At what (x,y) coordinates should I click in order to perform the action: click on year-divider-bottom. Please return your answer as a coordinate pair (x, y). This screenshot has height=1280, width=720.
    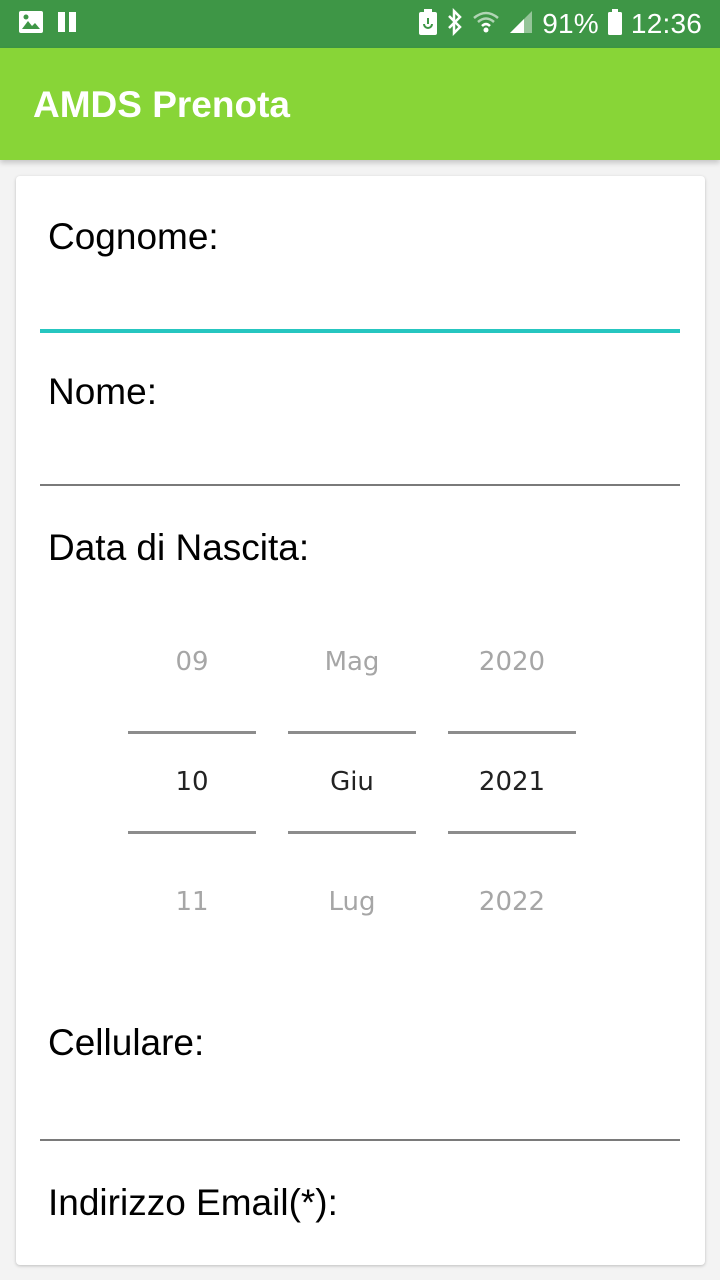
    Looking at the image, I should click on (512, 832).